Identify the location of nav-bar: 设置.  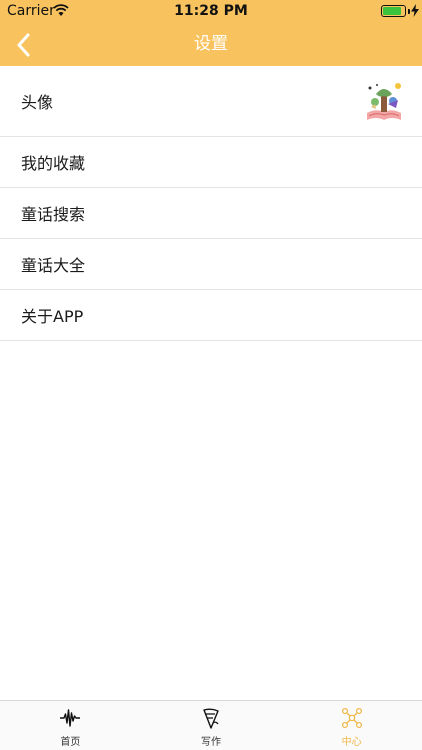
(211, 44).